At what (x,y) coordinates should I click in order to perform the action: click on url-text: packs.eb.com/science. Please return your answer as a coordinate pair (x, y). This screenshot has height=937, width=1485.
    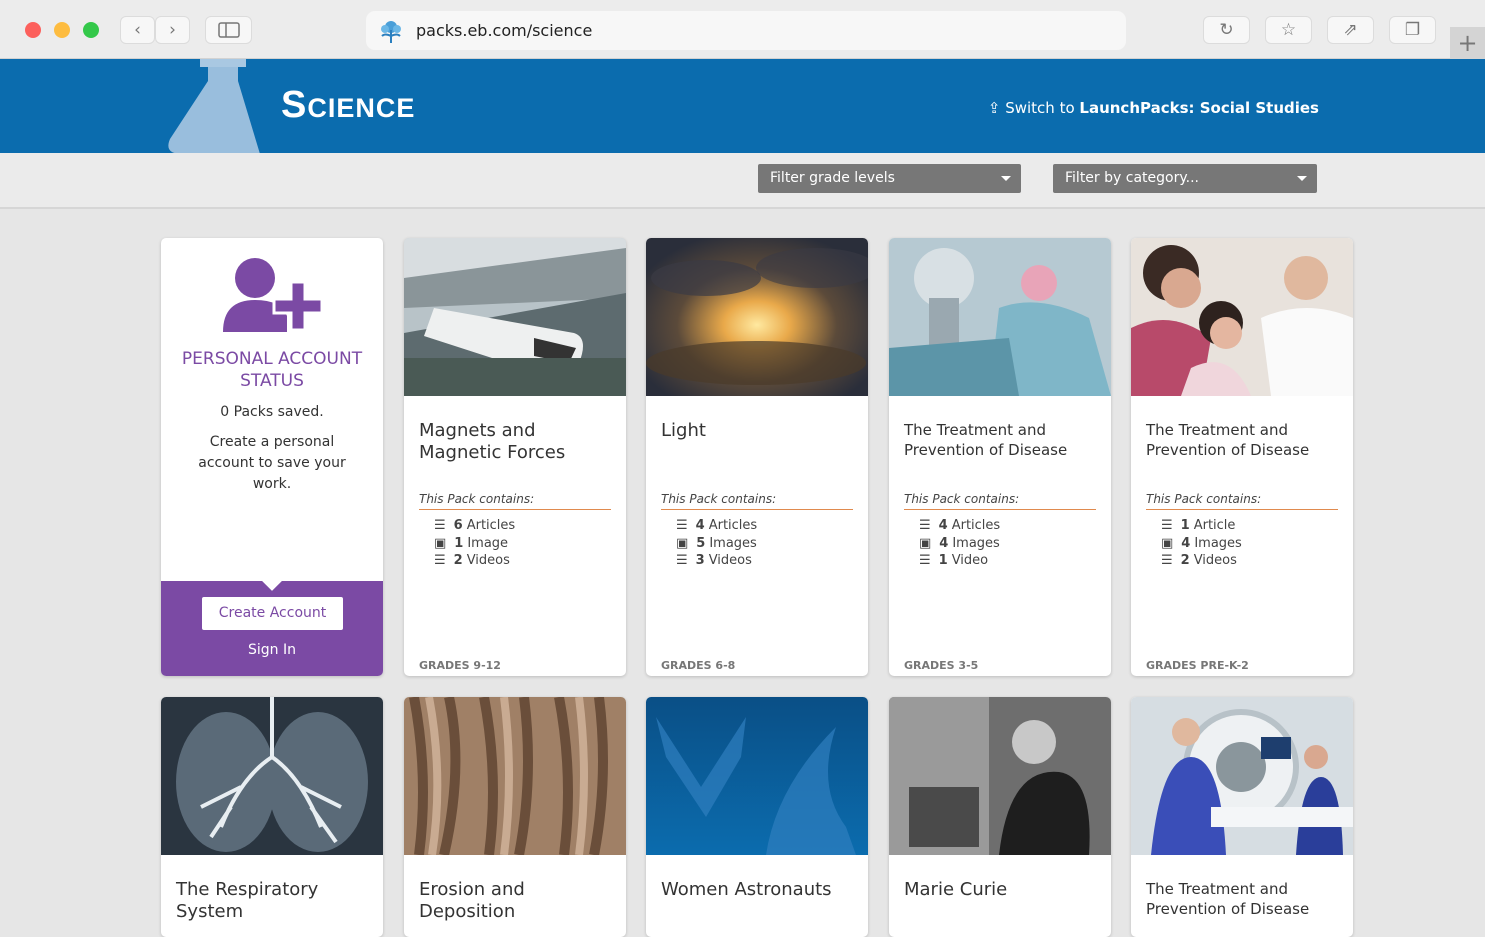
    Looking at the image, I should click on (504, 30).